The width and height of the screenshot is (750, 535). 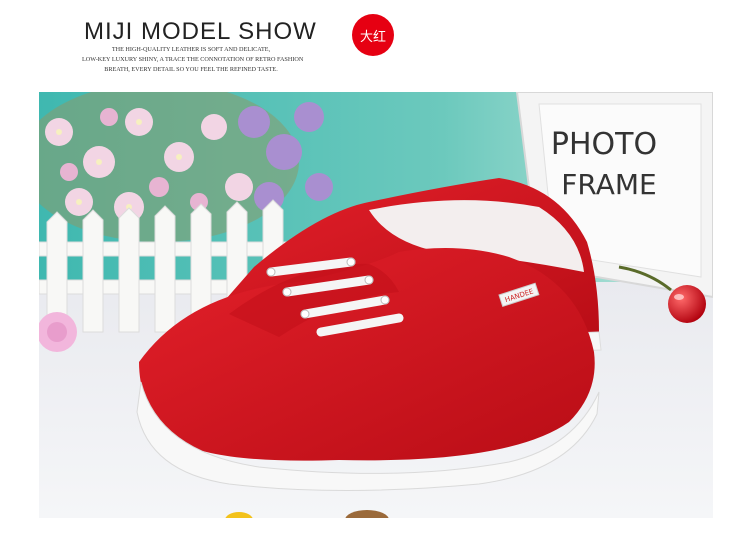 I want to click on page-title: MIJI MODEL SHOW, so click(x=200, y=31).